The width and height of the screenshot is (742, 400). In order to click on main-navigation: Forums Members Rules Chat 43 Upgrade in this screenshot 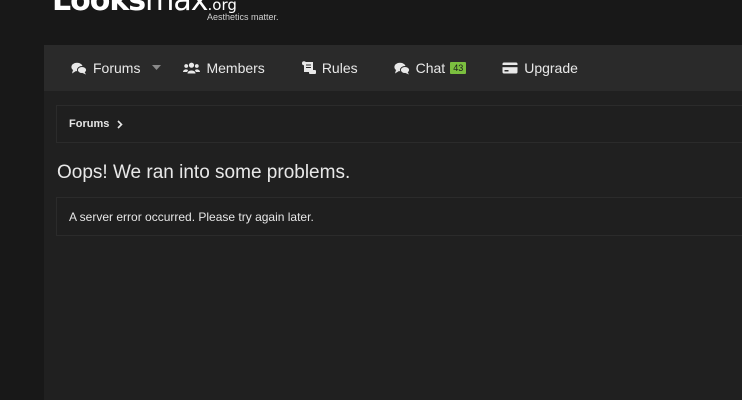, I will do `click(393, 68)`.